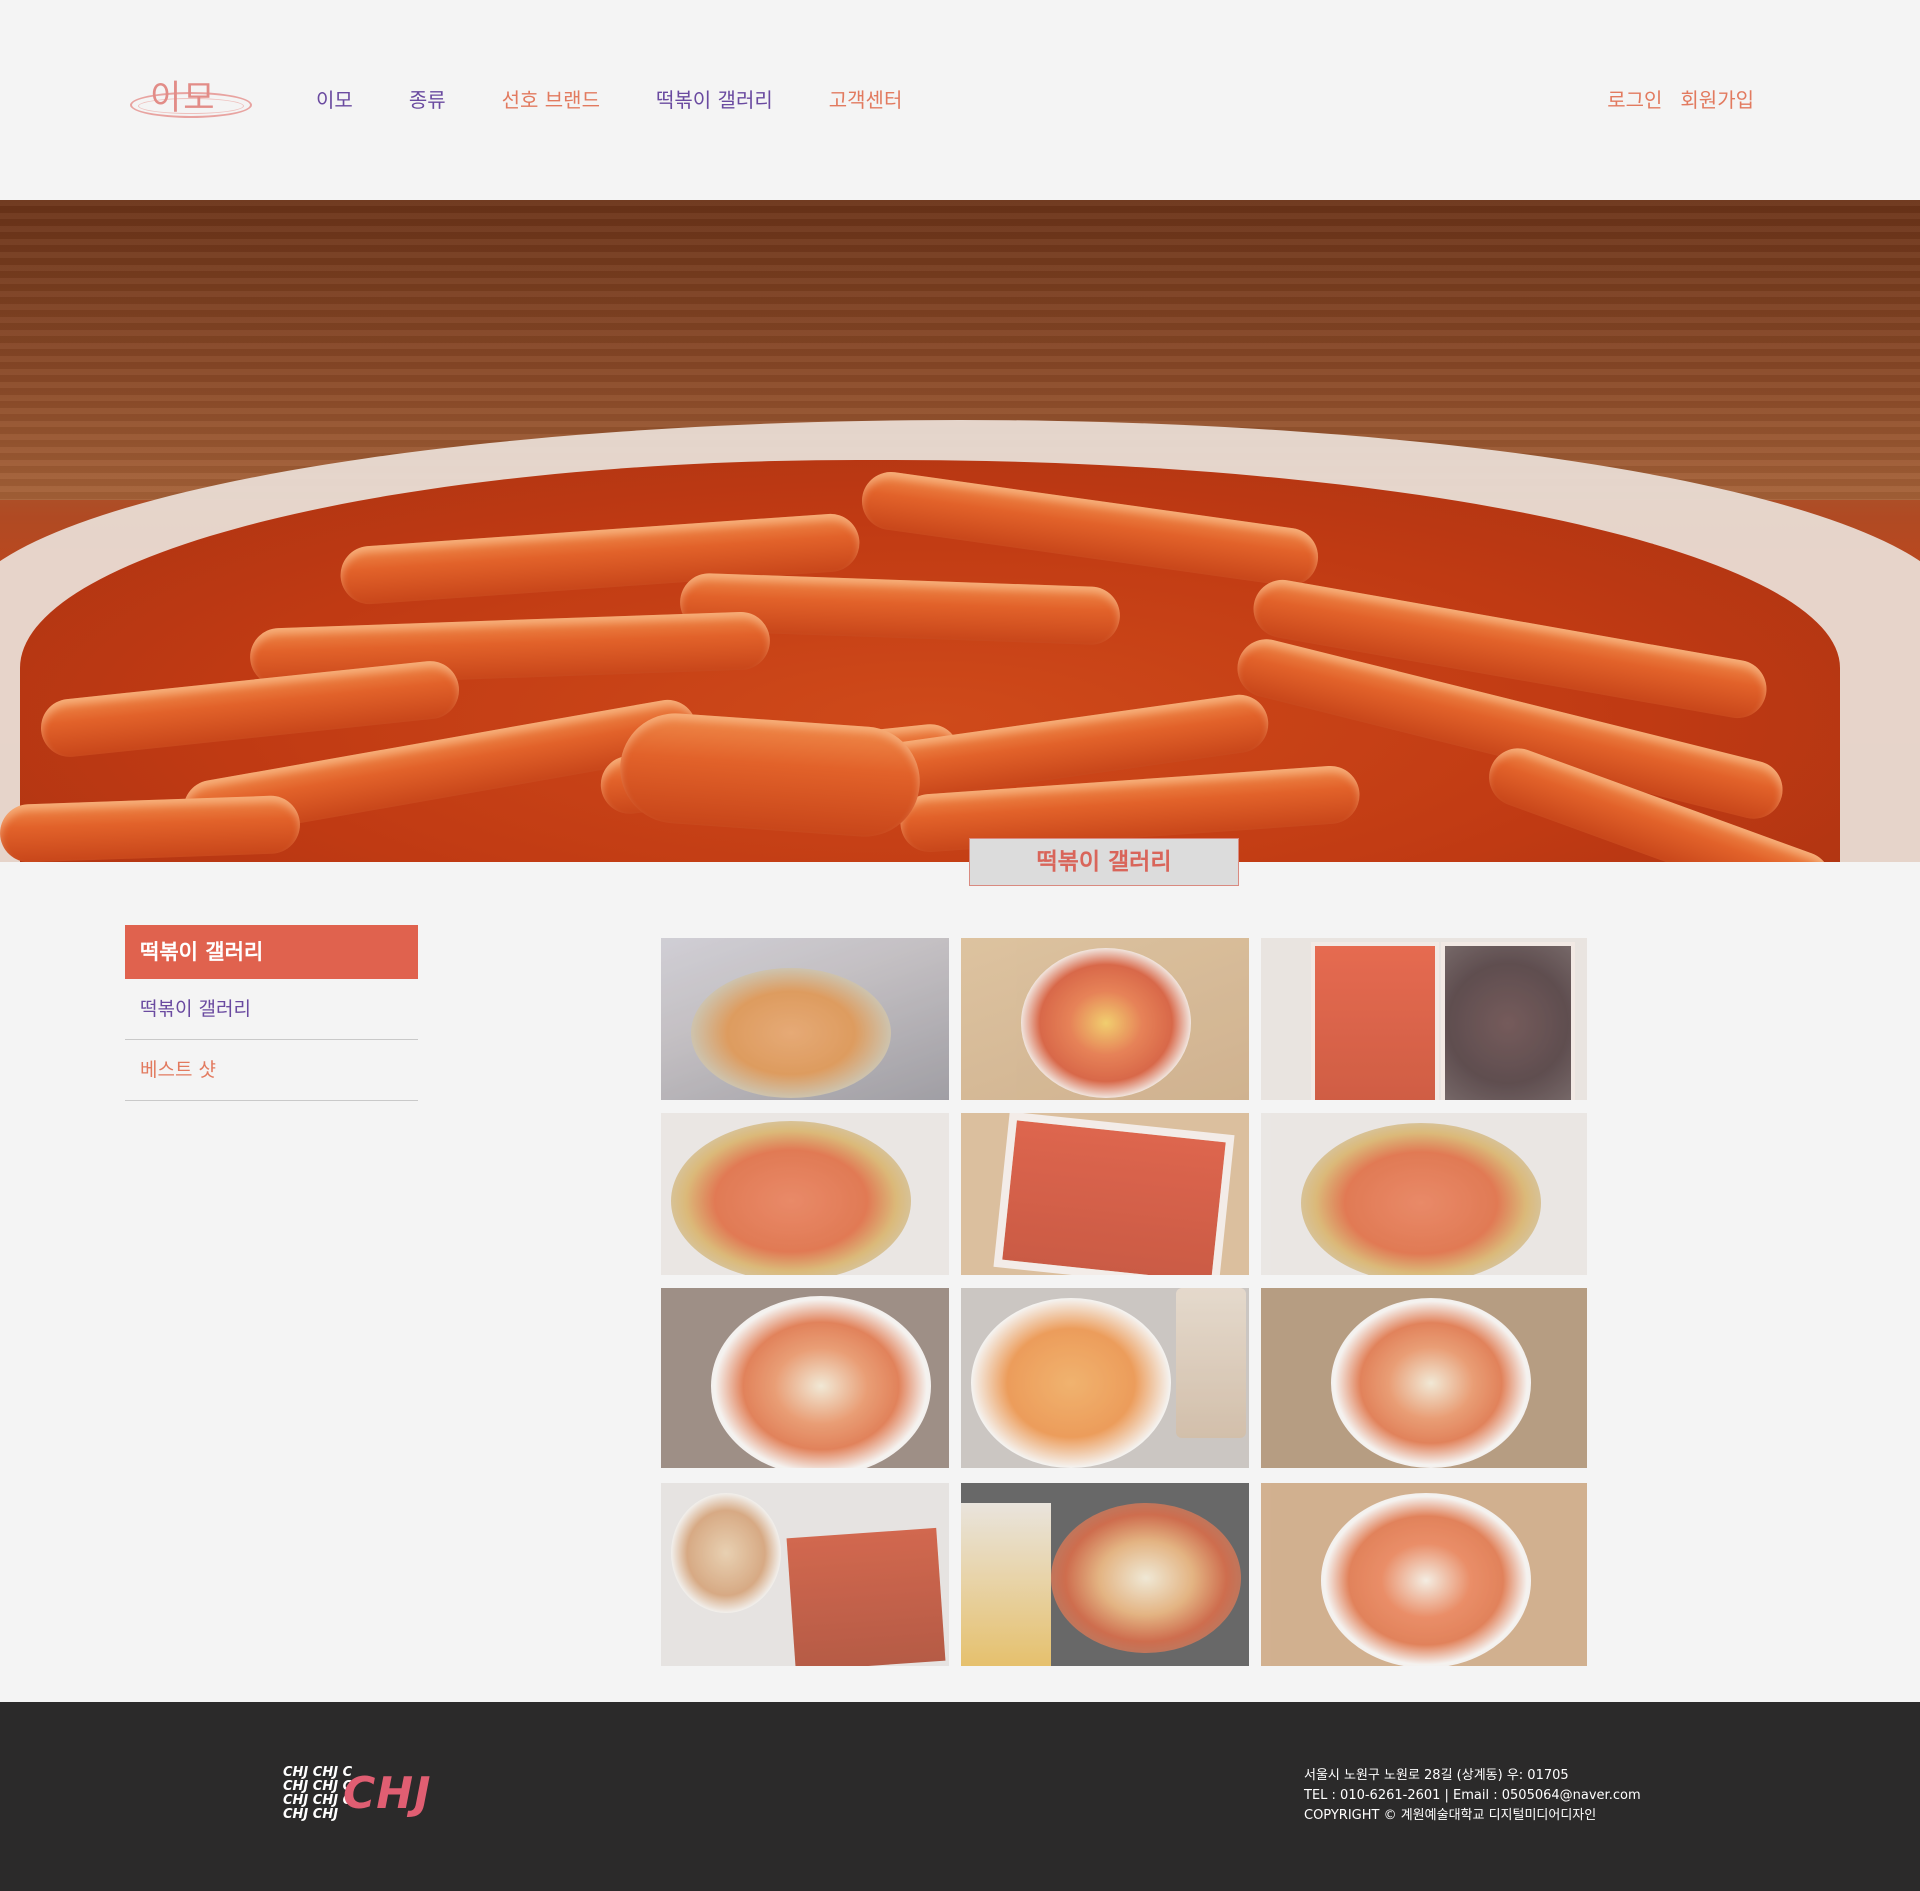  I want to click on footer-logo-text: CHJ, so click(387, 1793).